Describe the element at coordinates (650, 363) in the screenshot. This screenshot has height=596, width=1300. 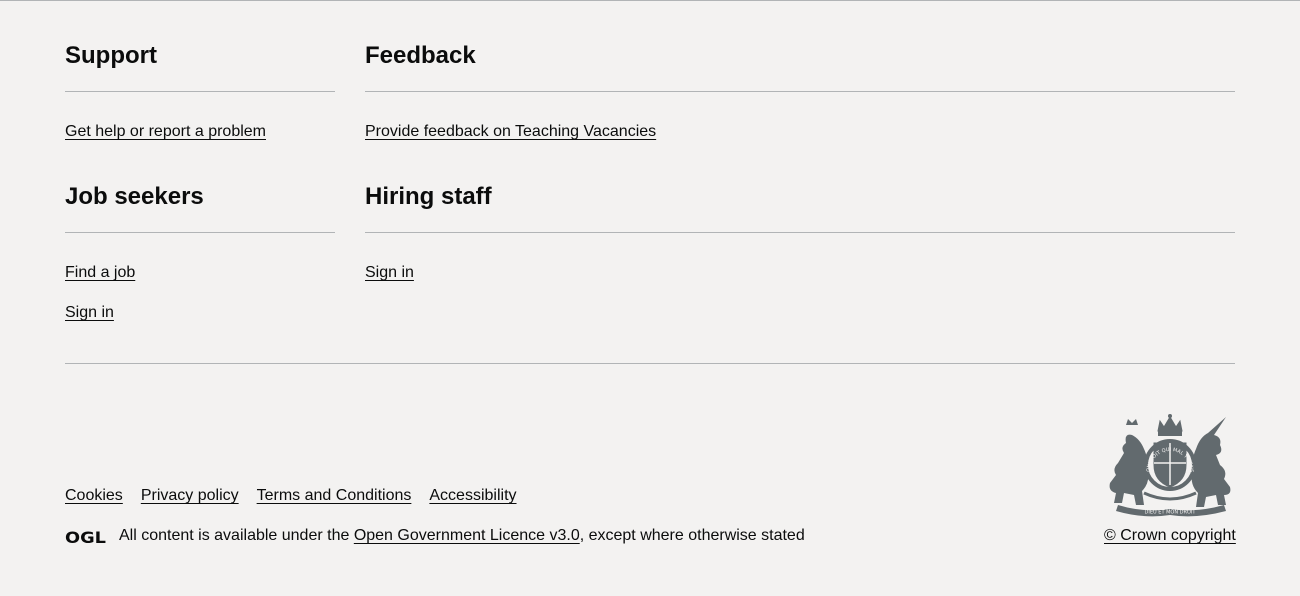
I see `footer-section-break` at that location.